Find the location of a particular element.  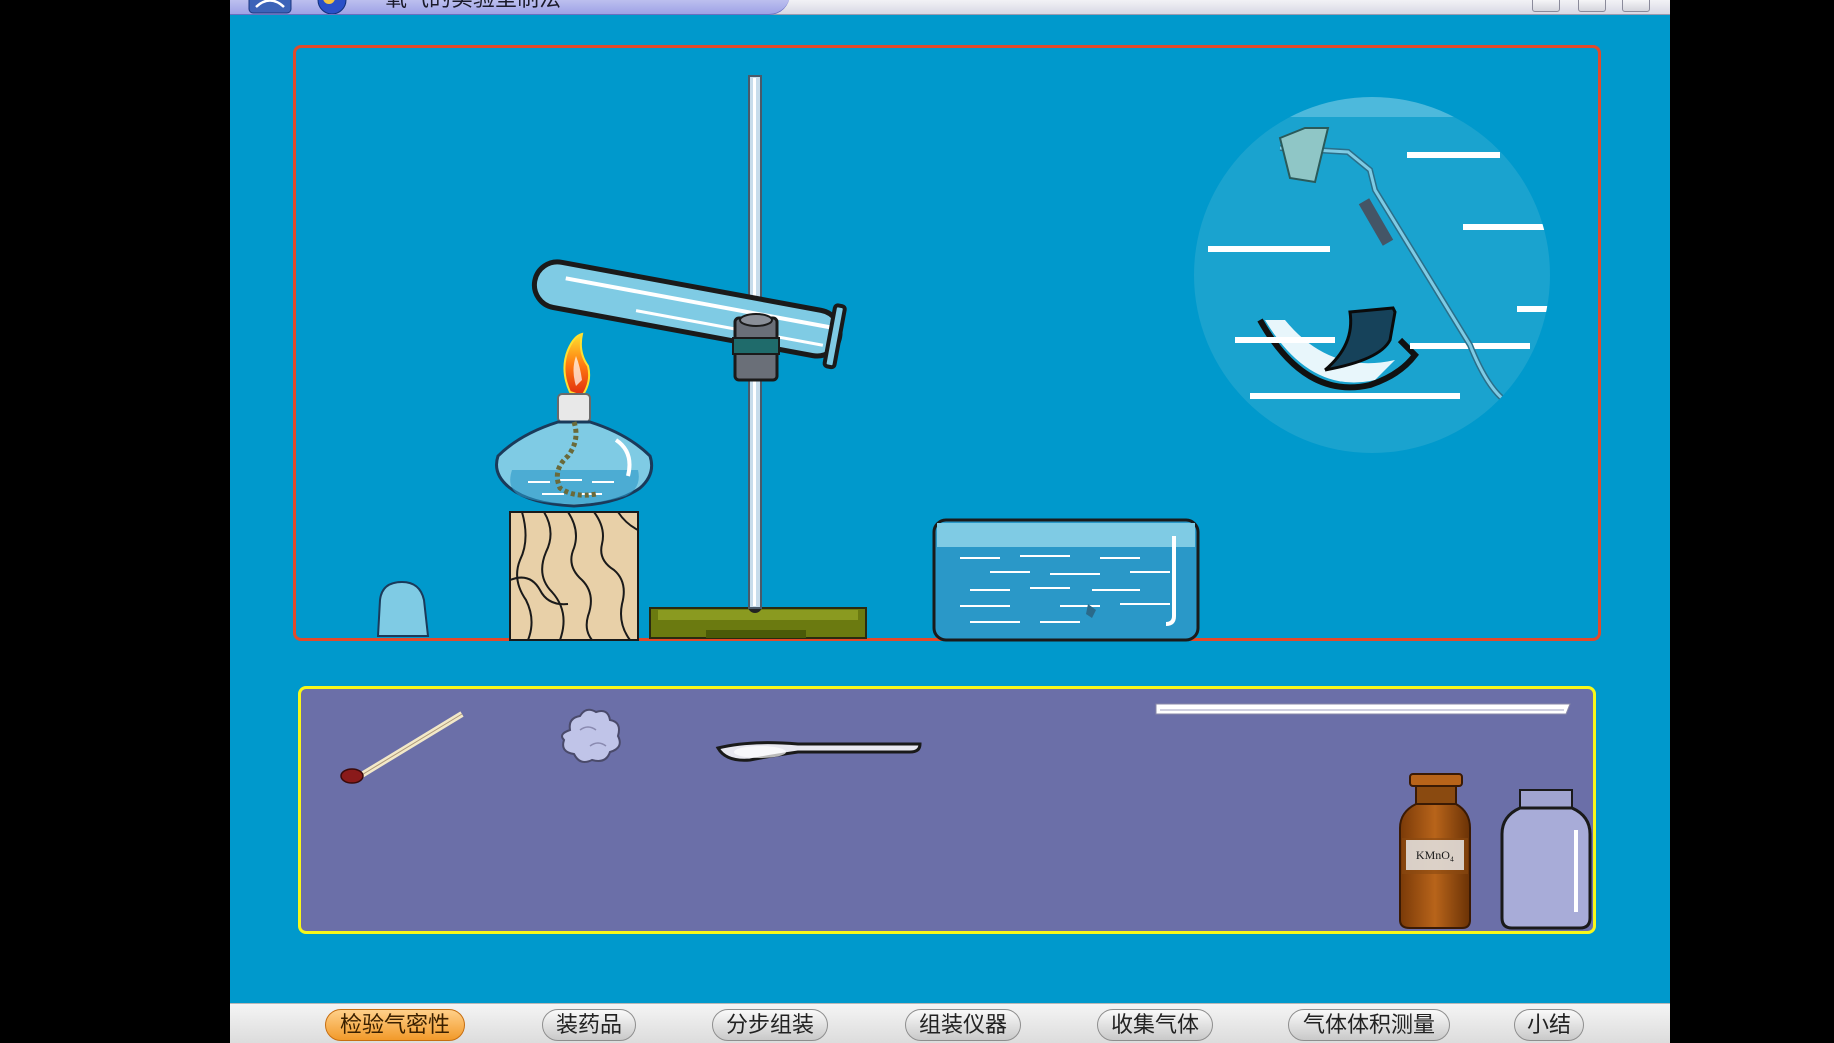

nav-assemble-apparatus-button: 组装仪器 is located at coordinates (963, 1025).